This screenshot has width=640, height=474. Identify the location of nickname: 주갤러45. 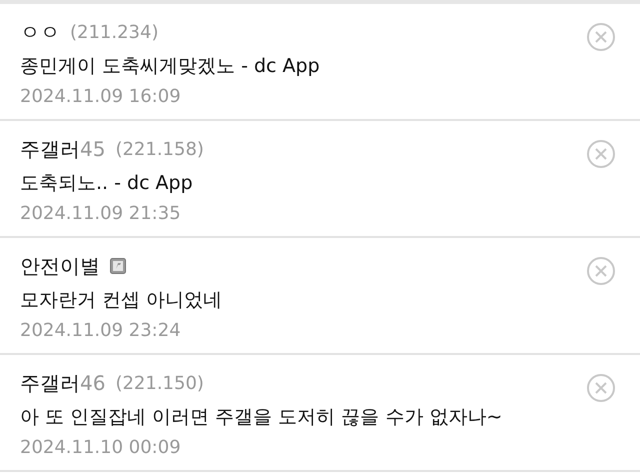
(63, 149).